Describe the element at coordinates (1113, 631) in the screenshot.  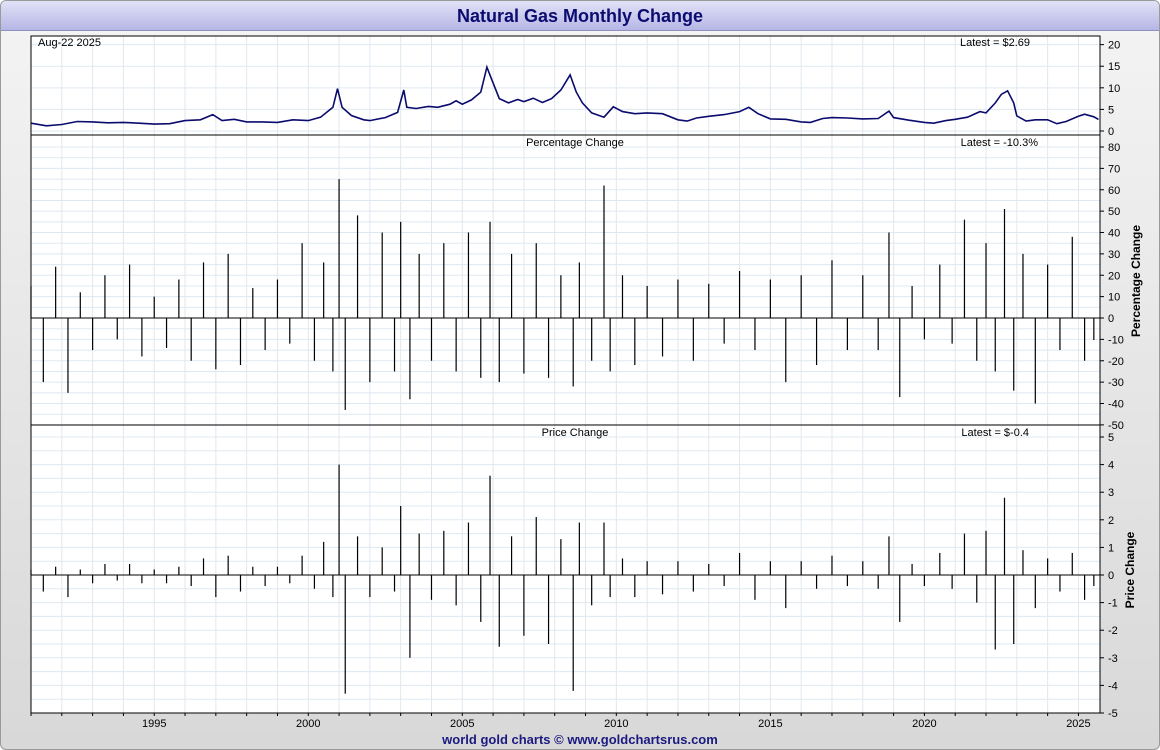
I see `price-change-y-tick-label: -2` at that location.